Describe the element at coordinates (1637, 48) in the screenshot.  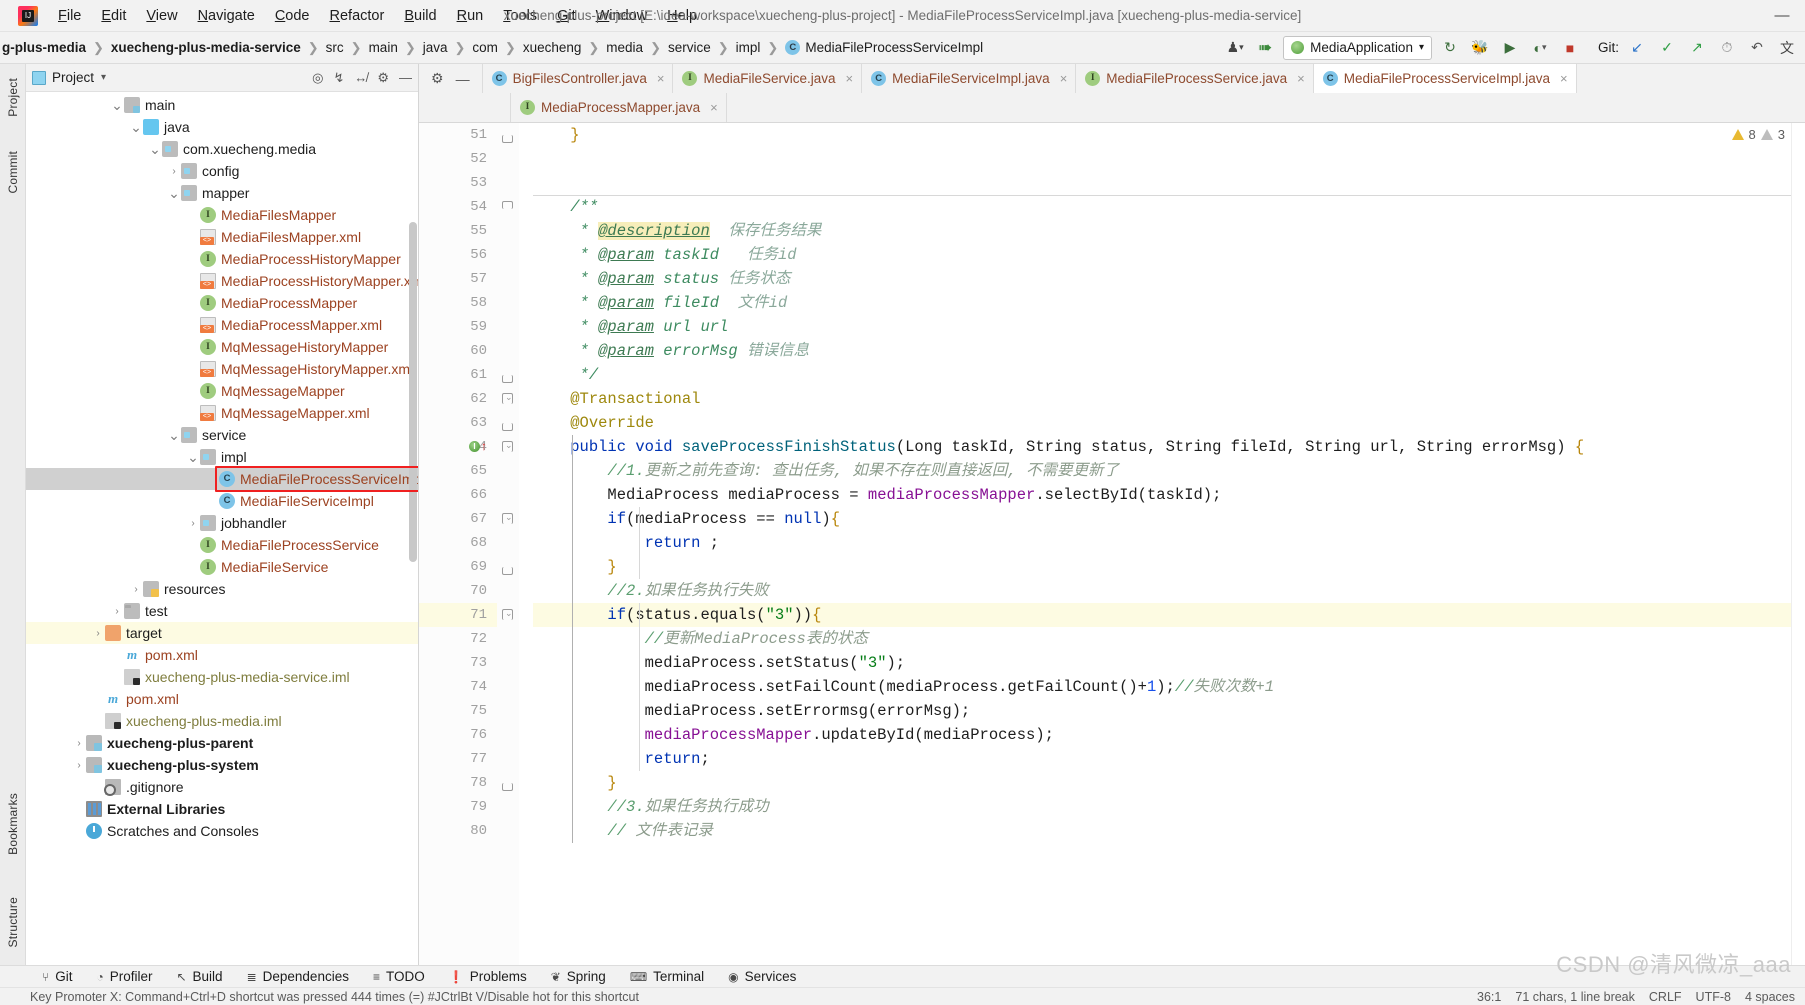
I see `git-update-icon: ↙` at that location.